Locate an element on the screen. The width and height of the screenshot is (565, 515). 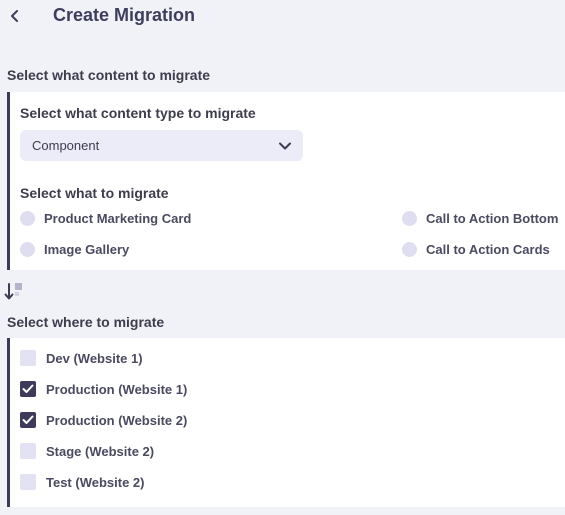
chevron-left-icon is located at coordinates (14, 16).